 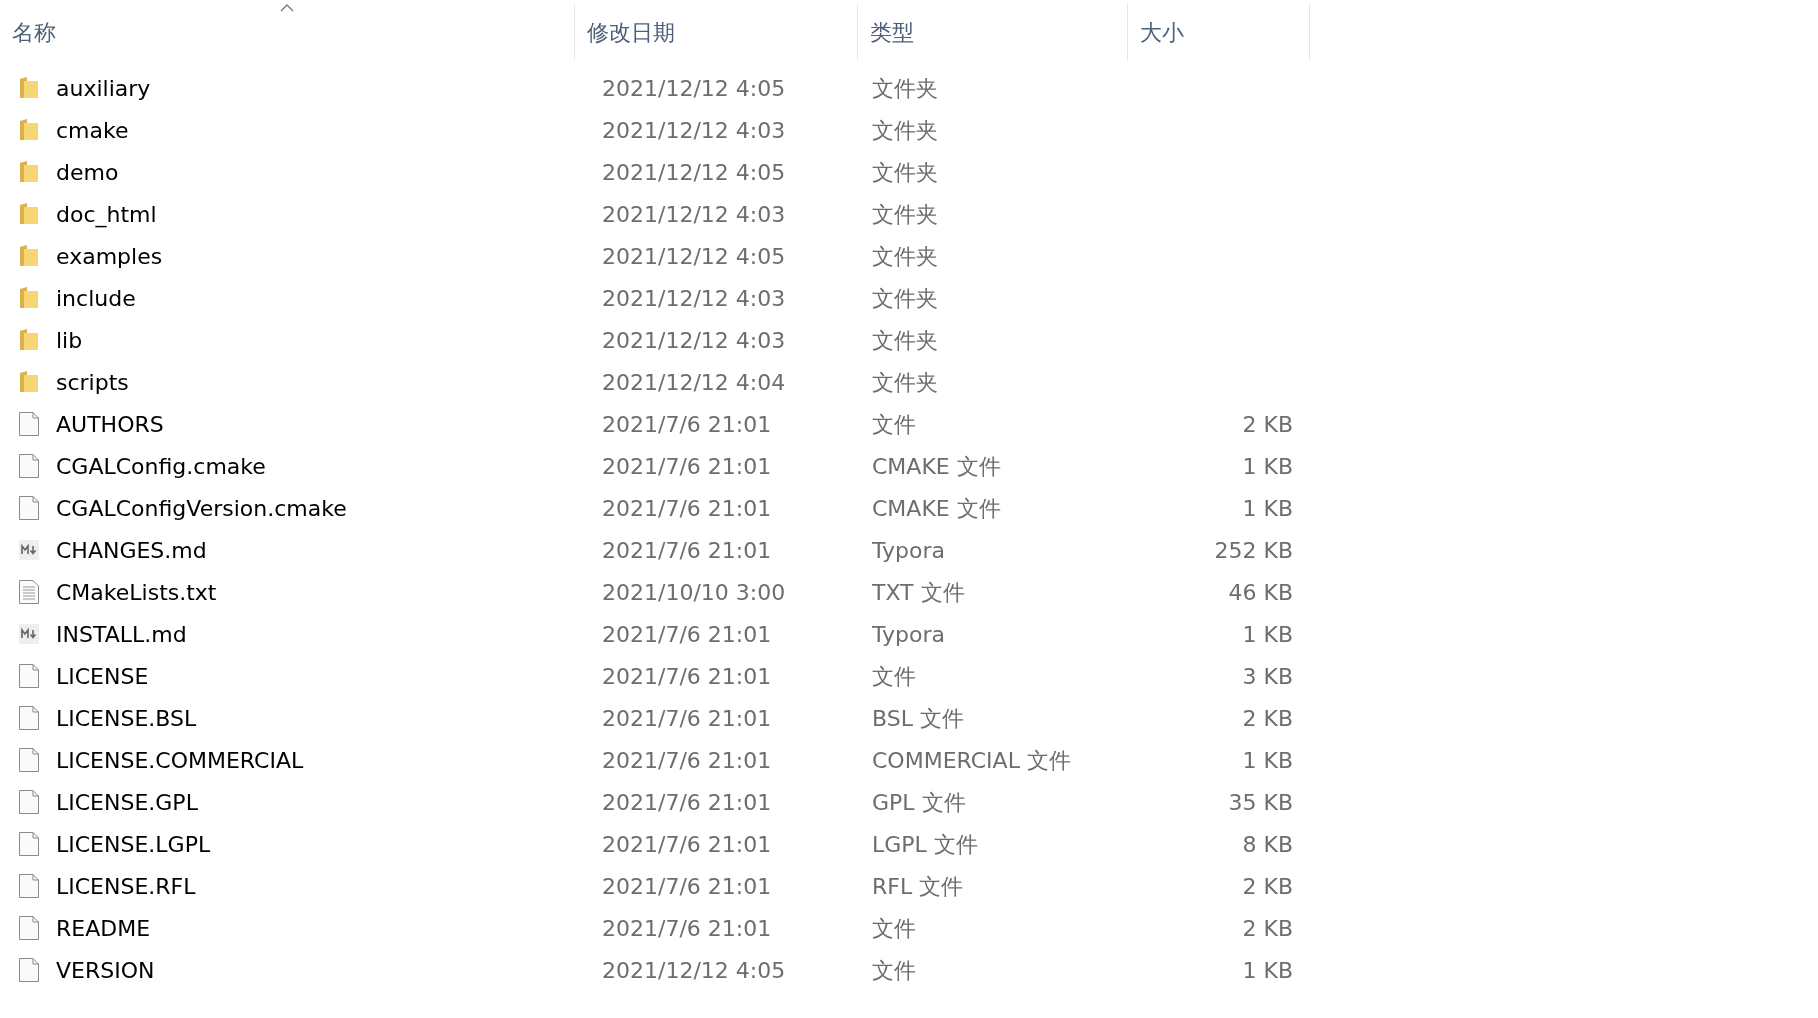 I want to click on file-name: AUTHORS, so click(x=110, y=424).